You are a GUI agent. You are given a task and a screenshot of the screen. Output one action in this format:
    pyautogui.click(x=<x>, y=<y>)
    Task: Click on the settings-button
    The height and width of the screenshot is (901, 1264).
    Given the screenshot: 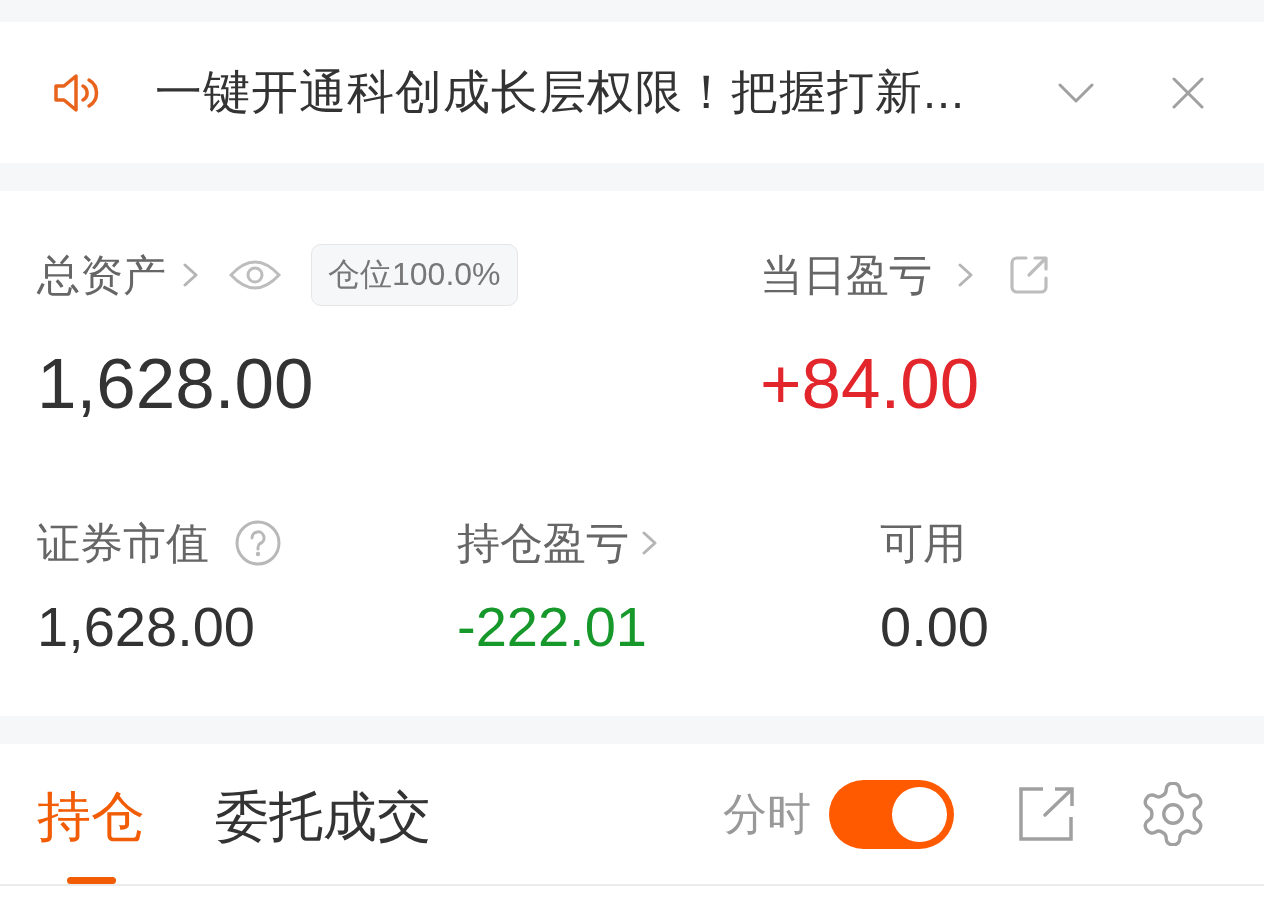 What is the action you would take?
    pyautogui.click(x=1173, y=814)
    